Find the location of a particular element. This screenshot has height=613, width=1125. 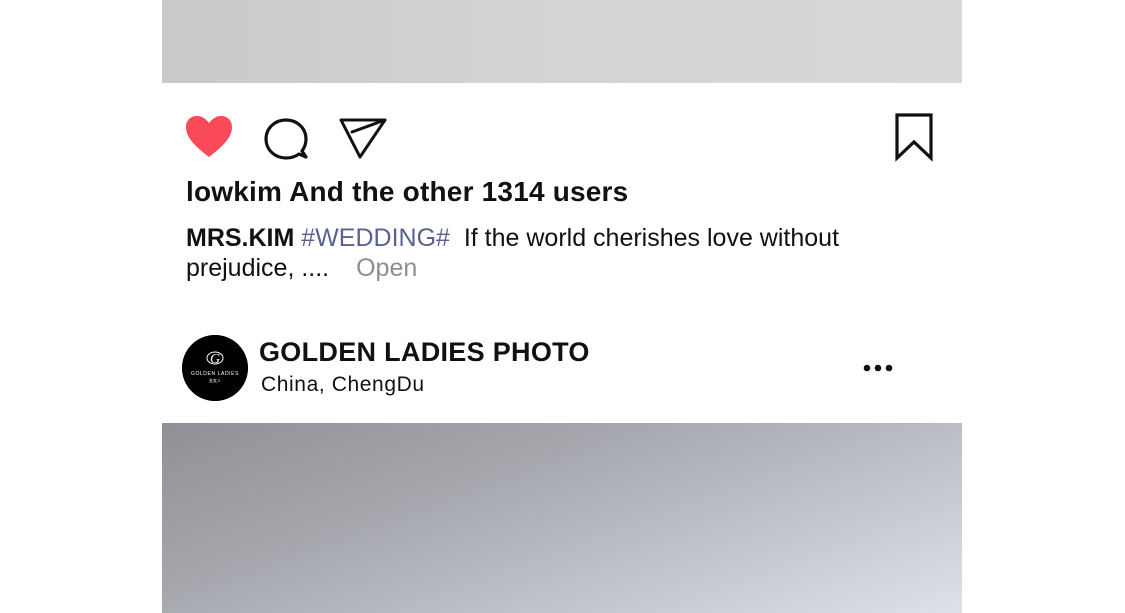

more-options-button is located at coordinates (880, 368).